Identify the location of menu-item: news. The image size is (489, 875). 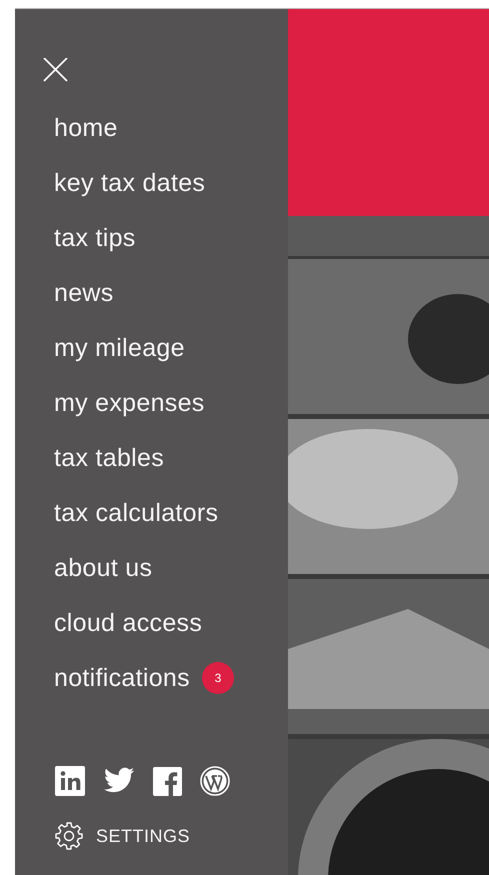
(84, 293).